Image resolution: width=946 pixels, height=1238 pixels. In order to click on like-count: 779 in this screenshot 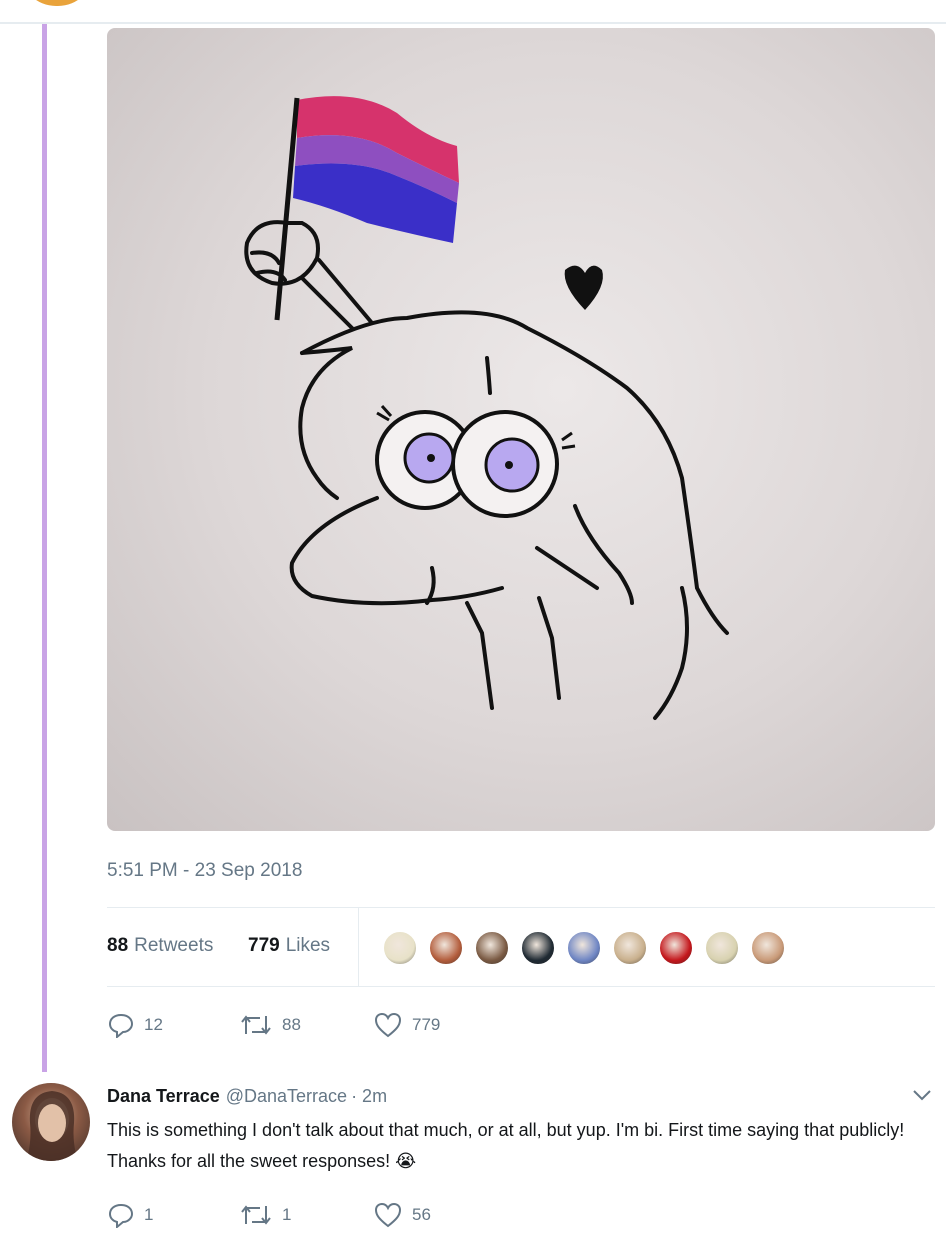, I will do `click(426, 1024)`.